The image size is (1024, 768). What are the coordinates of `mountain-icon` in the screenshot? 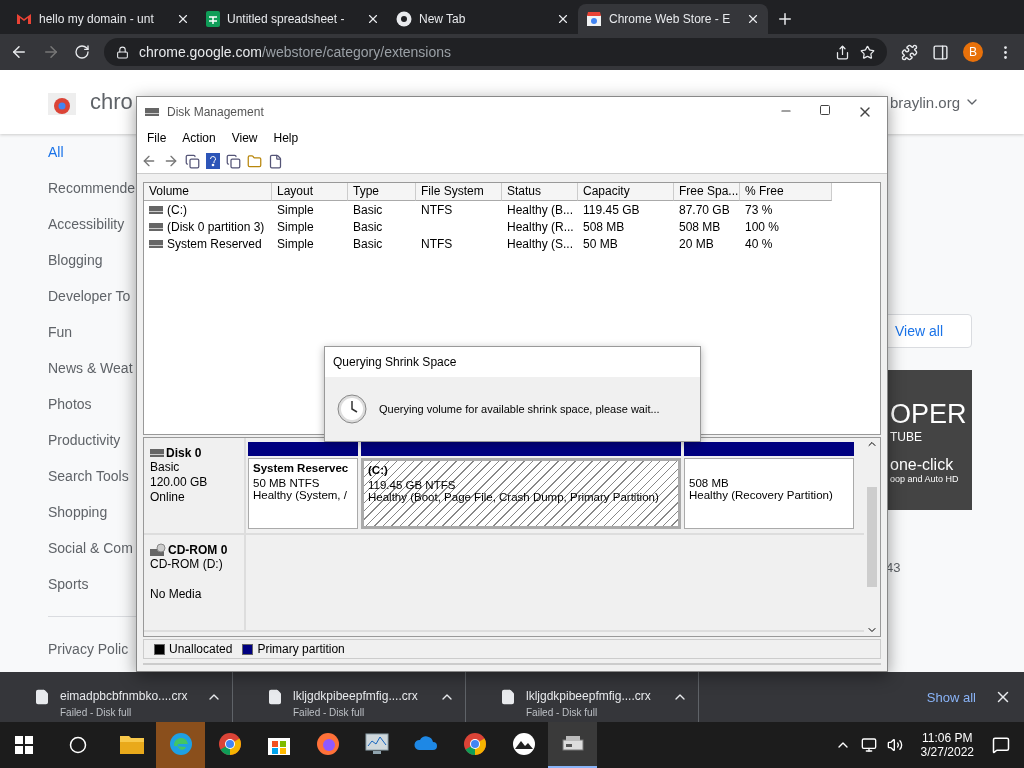 It's located at (523, 744).